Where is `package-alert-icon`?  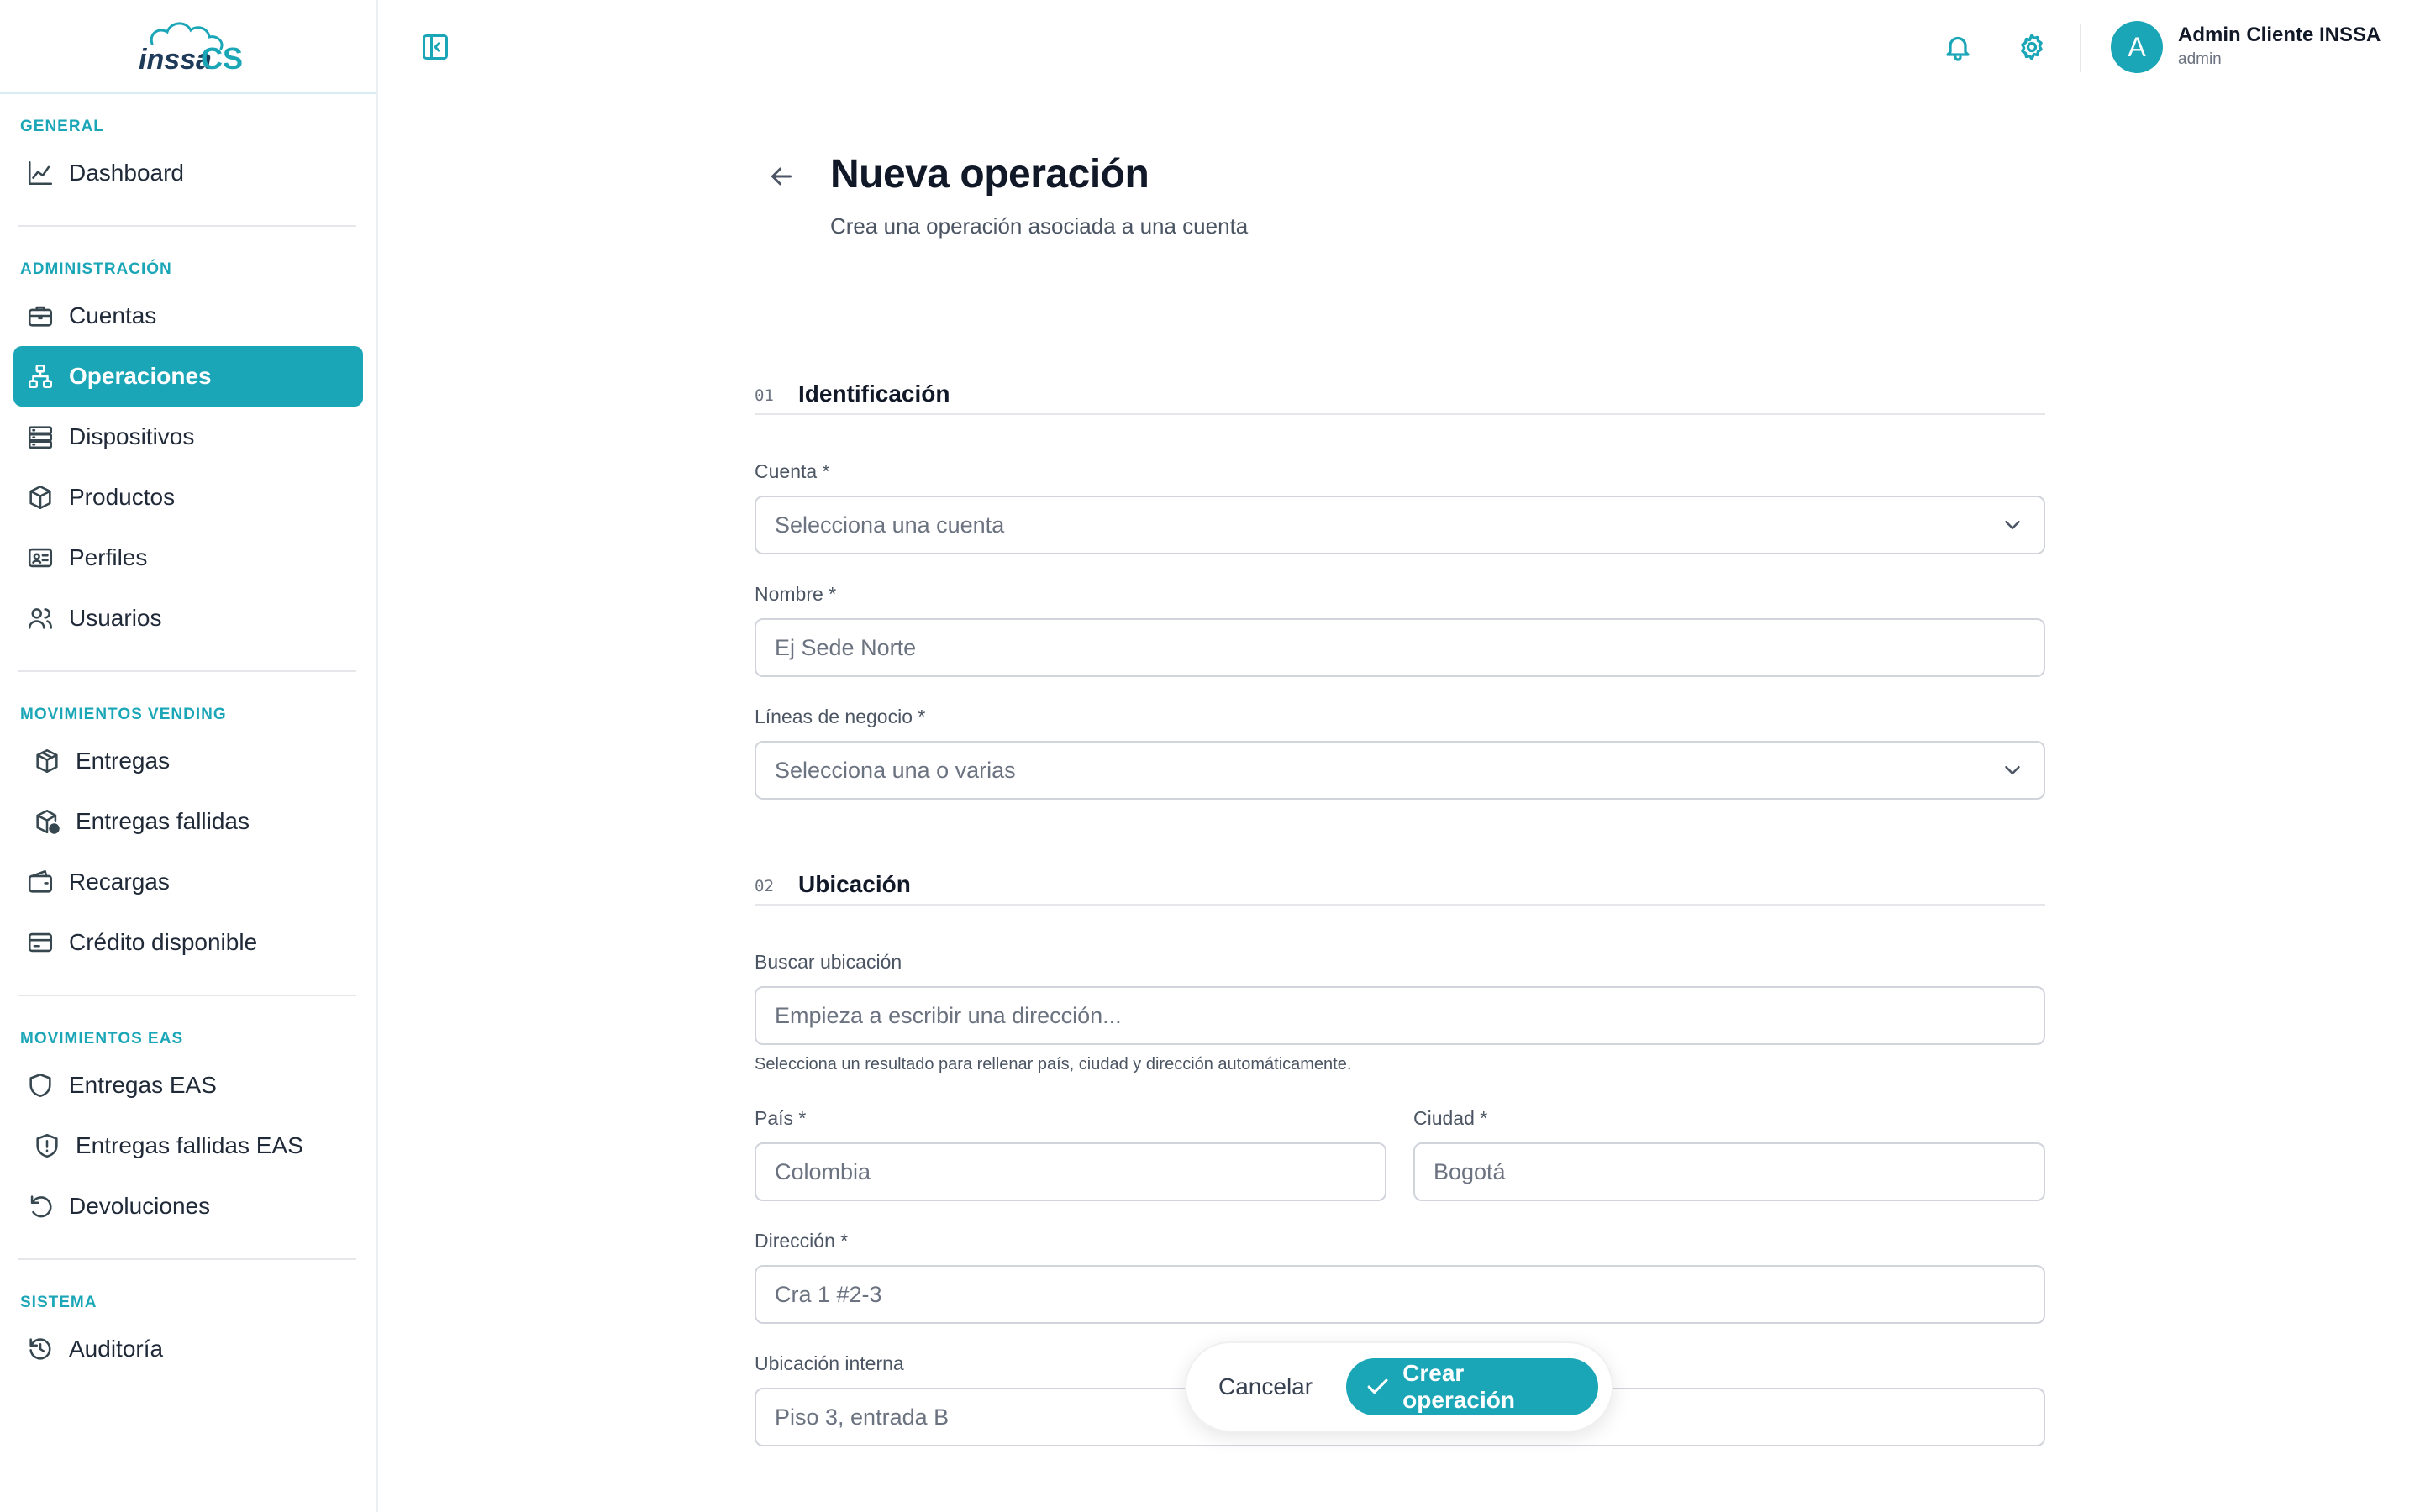
package-alert-icon is located at coordinates (47, 821).